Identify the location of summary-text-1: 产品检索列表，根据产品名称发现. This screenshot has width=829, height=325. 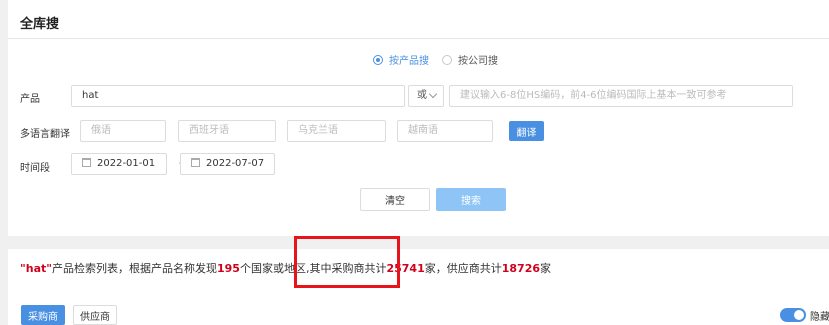
(134, 268).